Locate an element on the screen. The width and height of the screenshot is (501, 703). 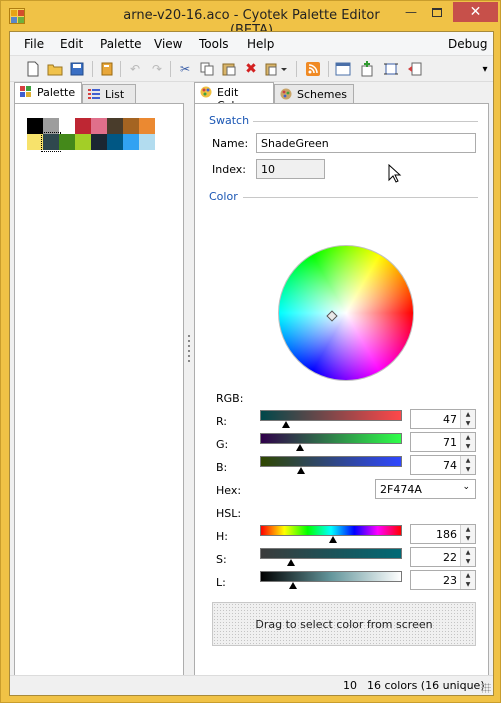
window-icon is located at coordinates (343, 69).